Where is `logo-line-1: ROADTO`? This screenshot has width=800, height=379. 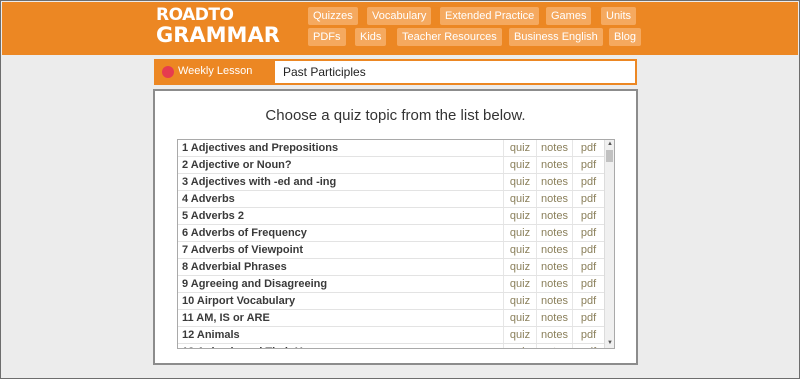
logo-line-1: ROADTO is located at coordinates (195, 15).